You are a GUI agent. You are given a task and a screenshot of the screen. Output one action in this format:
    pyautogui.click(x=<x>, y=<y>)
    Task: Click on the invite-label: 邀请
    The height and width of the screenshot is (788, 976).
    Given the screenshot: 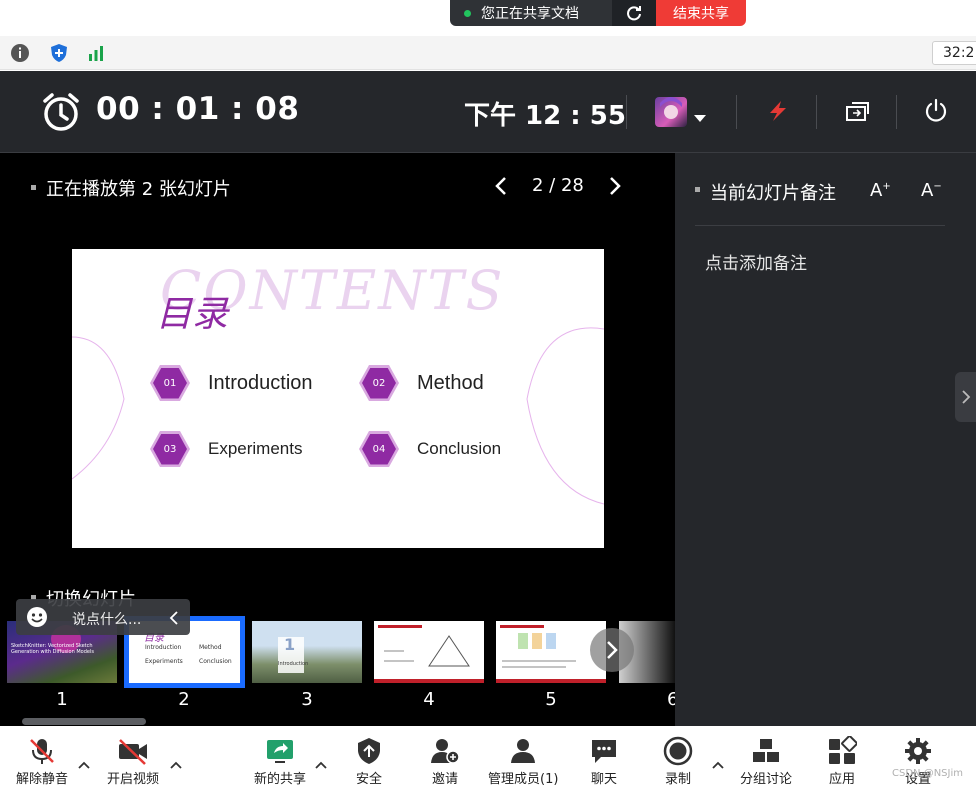 What is the action you would take?
    pyautogui.click(x=444, y=779)
    